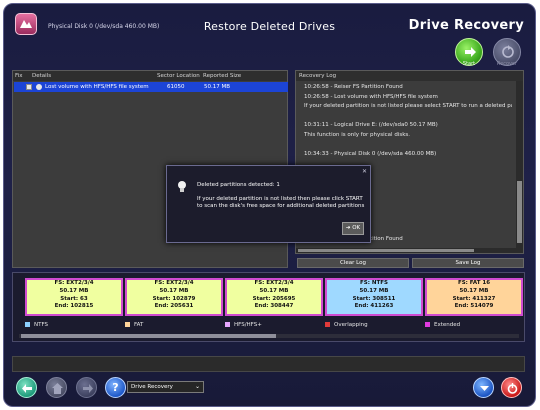 The width and height of the screenshot is (540, 410). I want to click on partition-end: End: 514079, so click(474, 306).